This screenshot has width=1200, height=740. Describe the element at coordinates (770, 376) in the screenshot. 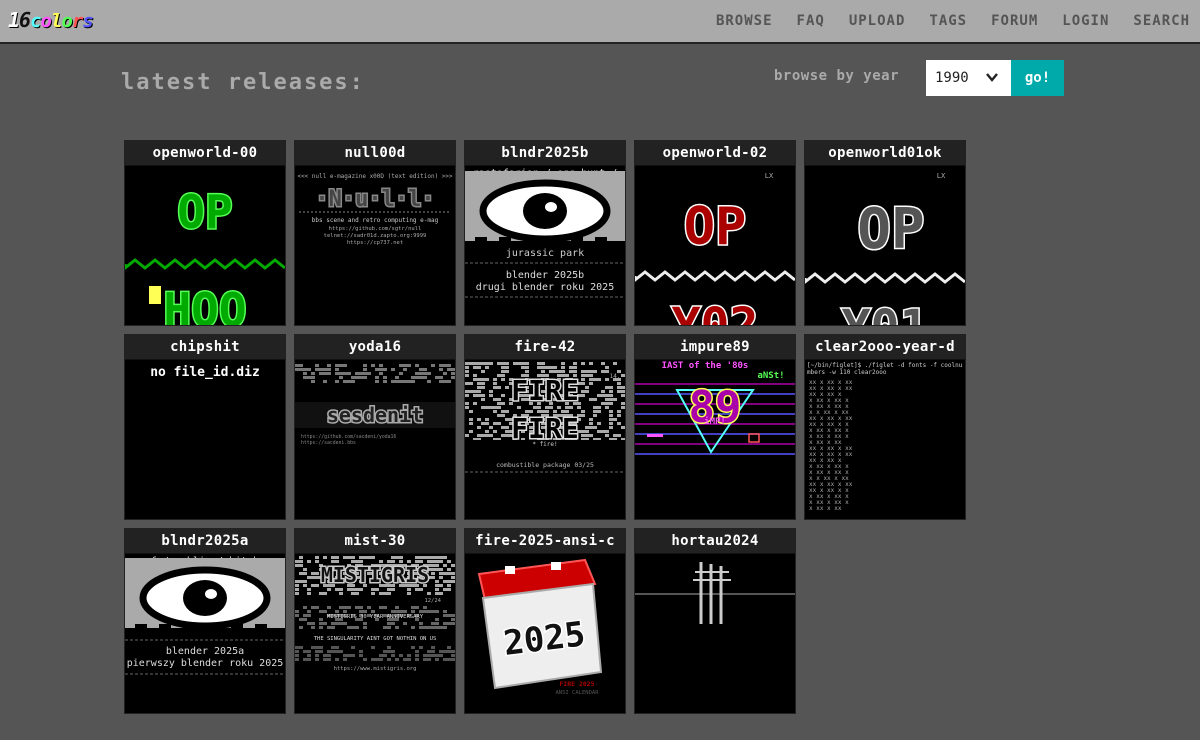

I see `thumb-text: aNSt!` at that location.